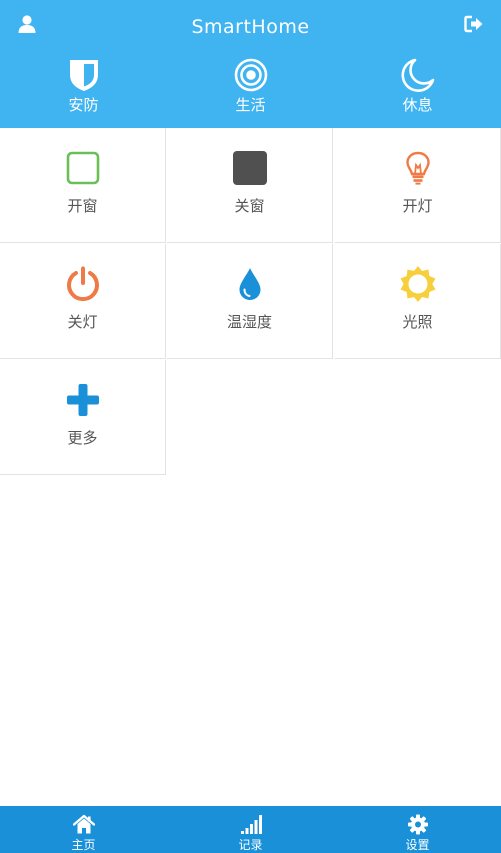  What do you see at coordinates (417, 824) in the screenshot?
I see `gear-icon` at bounding box center [417, 824].